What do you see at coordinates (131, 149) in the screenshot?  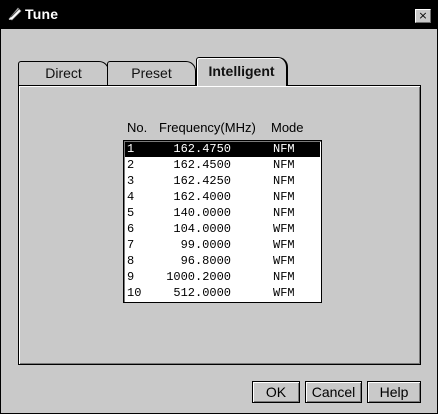 I see `list-item-no: 1` at bounding box center [131, 149].